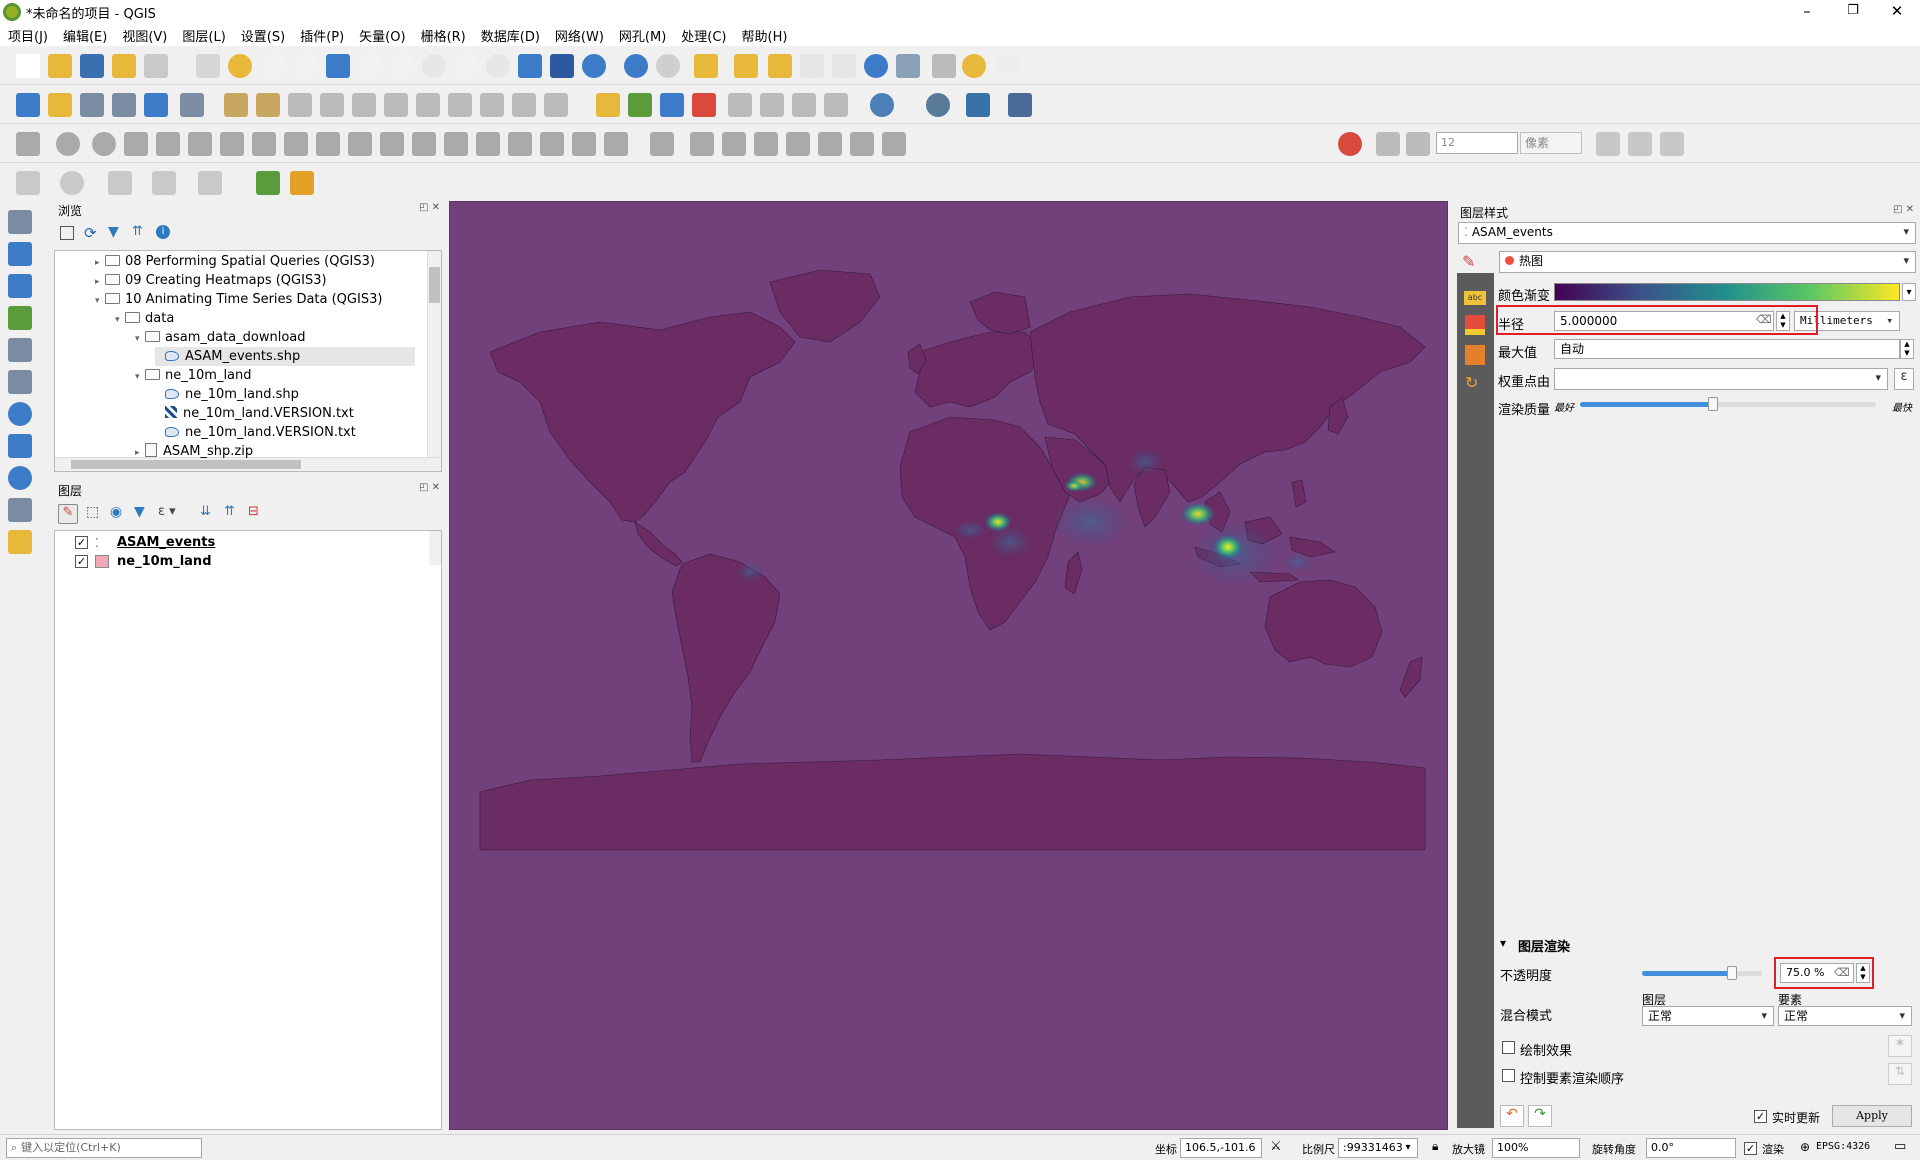  What do you see at coordinates (1640, 144) in the screenshot?
I see `intersection-icon` at bounding box center [1640, 144].